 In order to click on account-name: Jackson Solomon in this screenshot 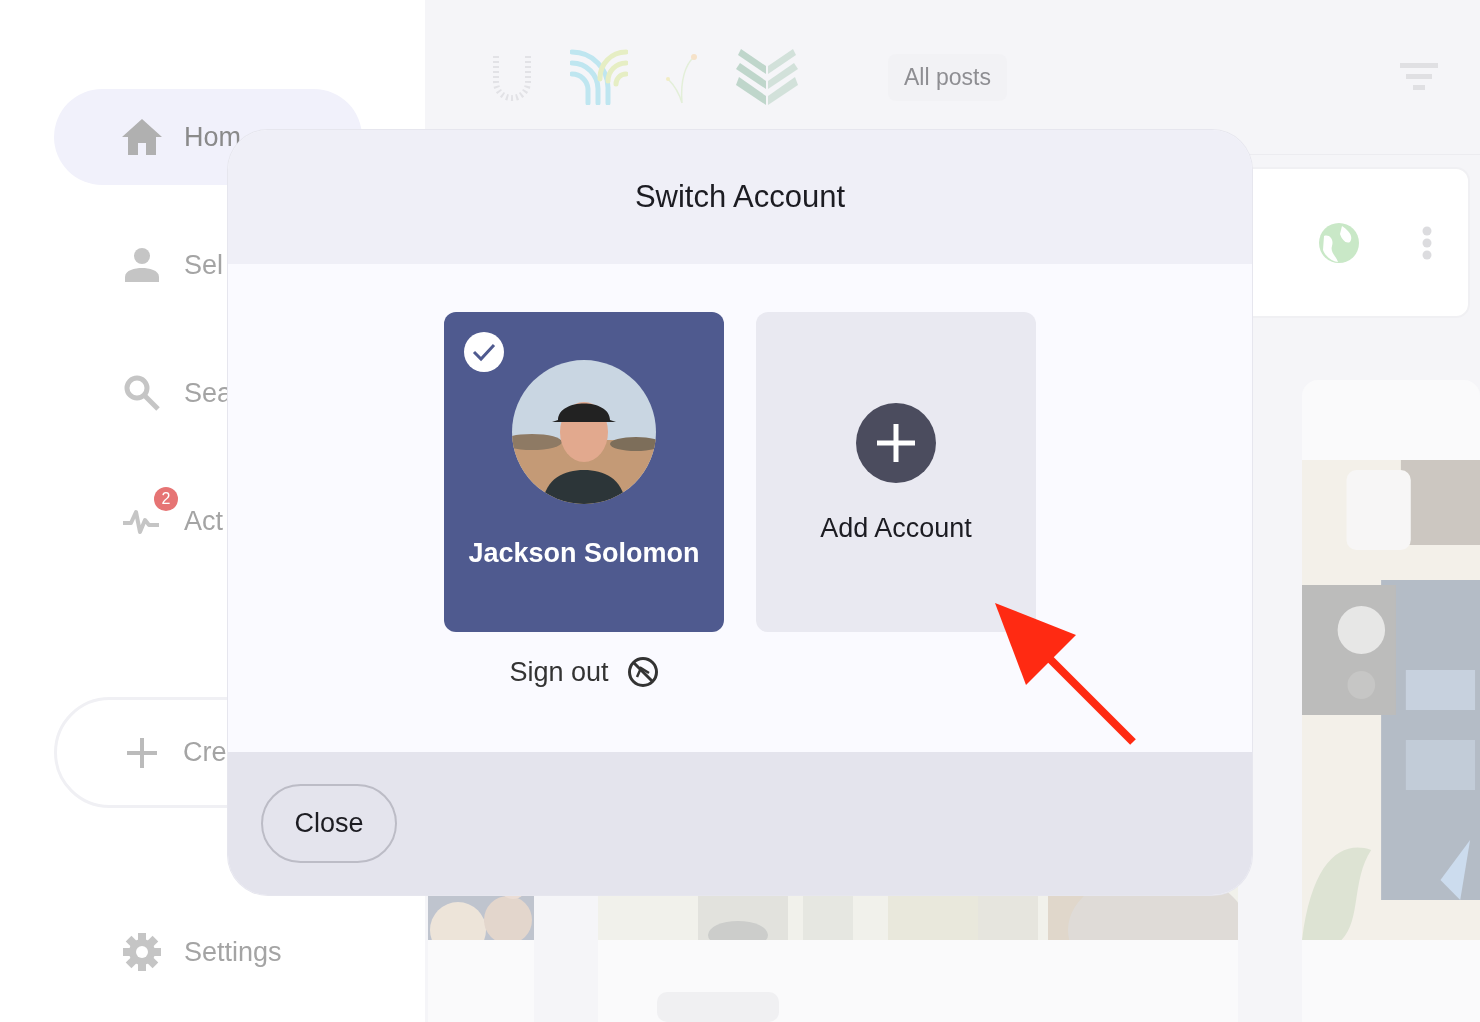, I will do `click(584, 553)`.